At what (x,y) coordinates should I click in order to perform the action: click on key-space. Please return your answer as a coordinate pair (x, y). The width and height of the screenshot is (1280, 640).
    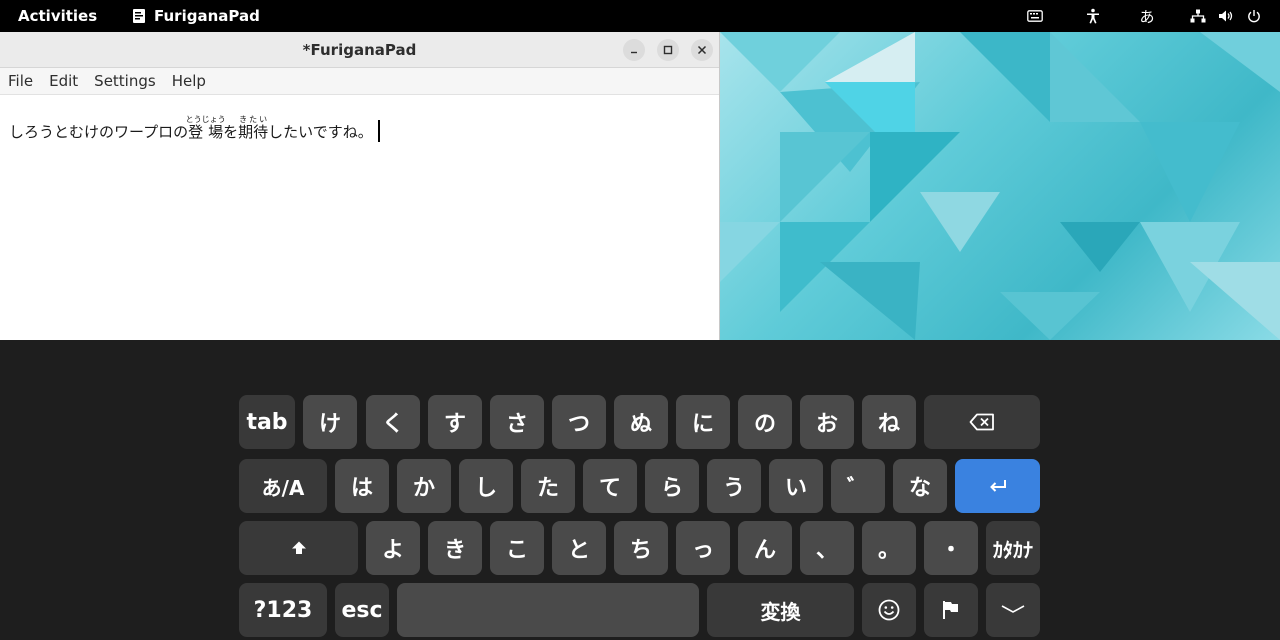
    Looking at the image, I should click on (548, 610).